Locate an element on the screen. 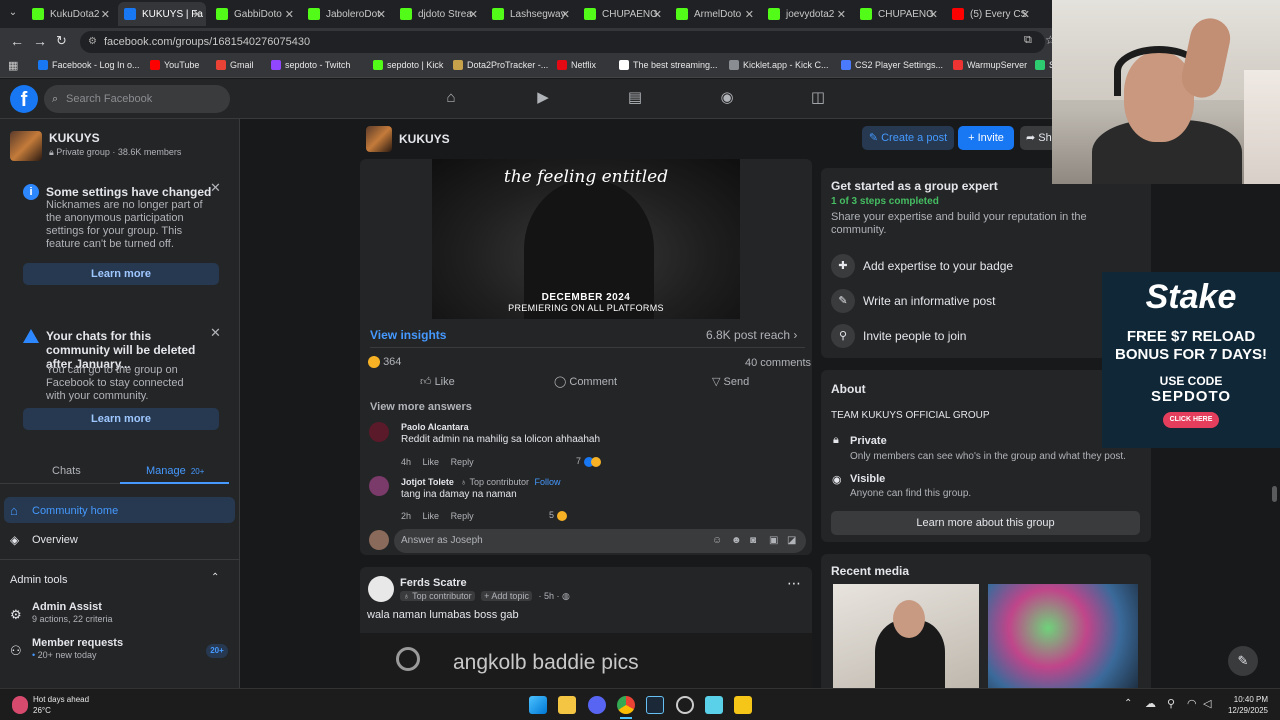  comment-button: ◯ Comment is located at coordinates (585, 381).